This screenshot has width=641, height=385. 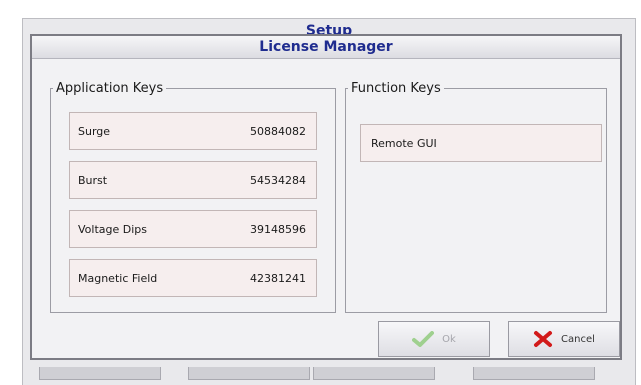 I want to click on ok-button: Ok, so click(x=434, y=339).